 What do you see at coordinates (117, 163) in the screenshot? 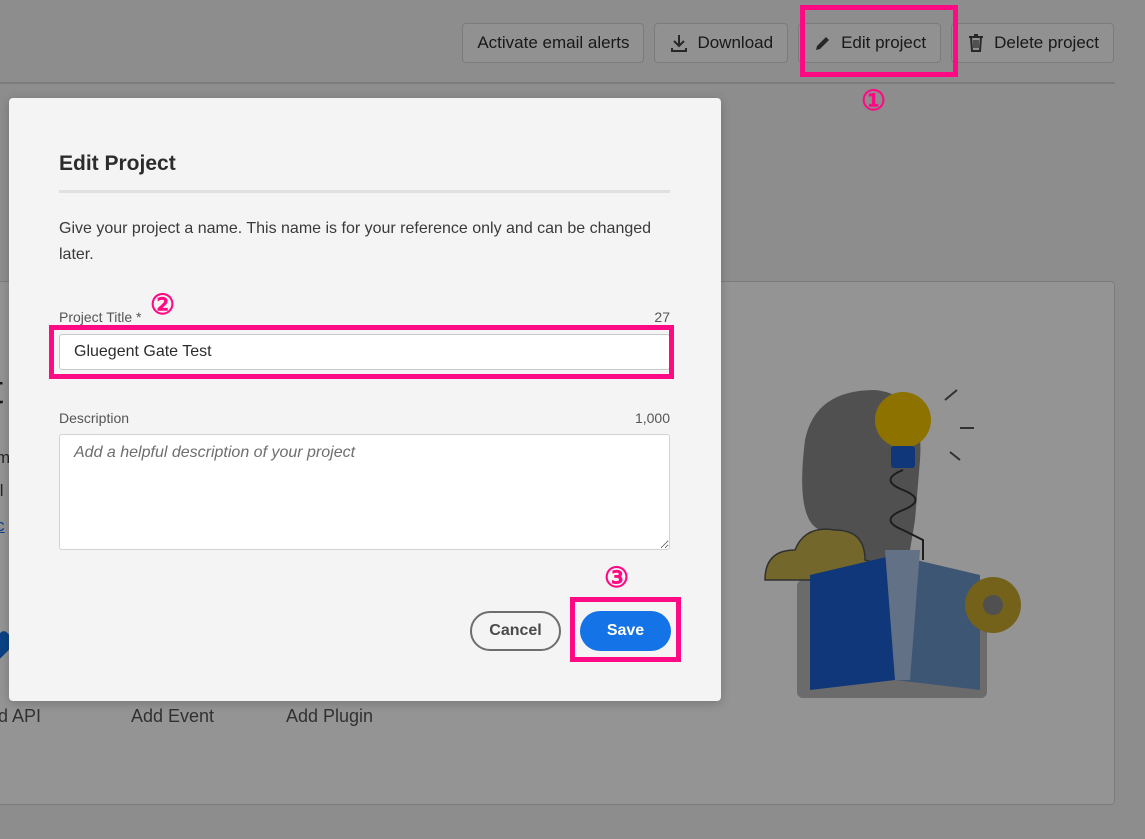
I see `dialog-title: Edit Project` at bounding box center [117, 163].